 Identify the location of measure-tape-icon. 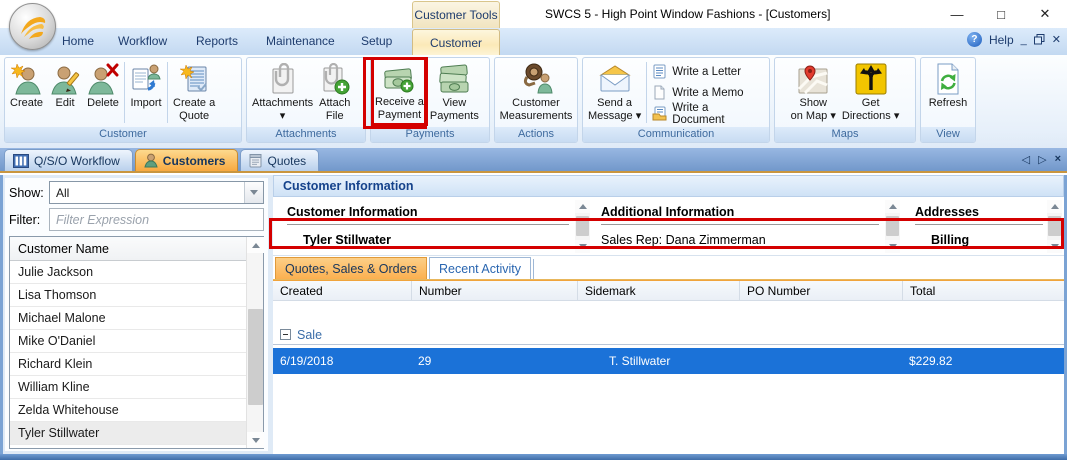
(536, 79).